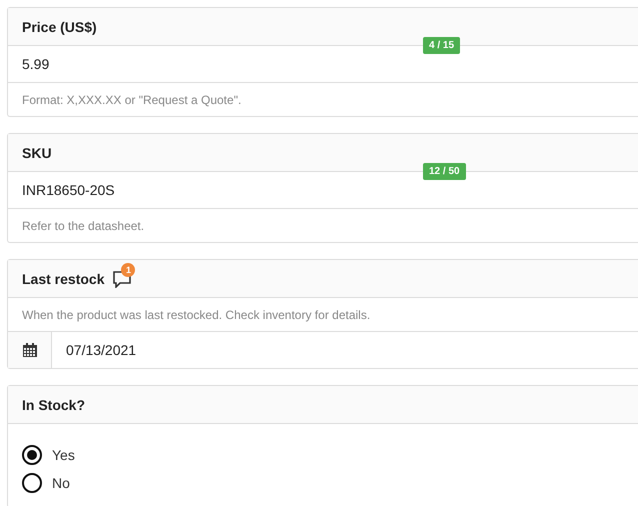 Image resolution: width=638 pixels, height=506 pixels. Describe the element at coordinates (128, 269) in the screenshot. I see `comment-count: 1` at that location.